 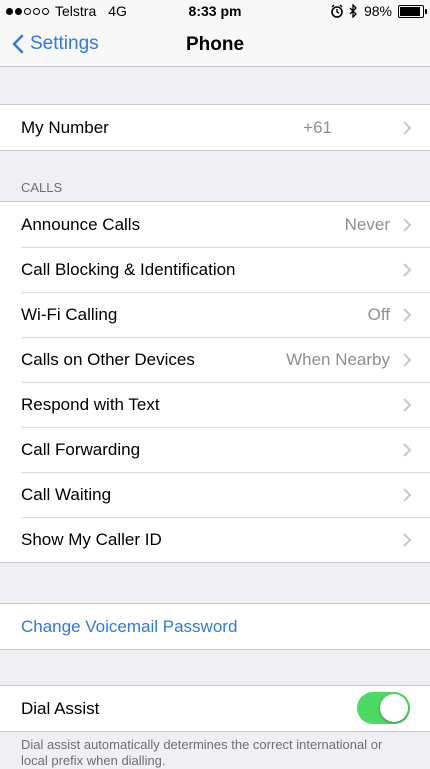 I want to click on battery-percent: 98%, so click(x=377, y=11).